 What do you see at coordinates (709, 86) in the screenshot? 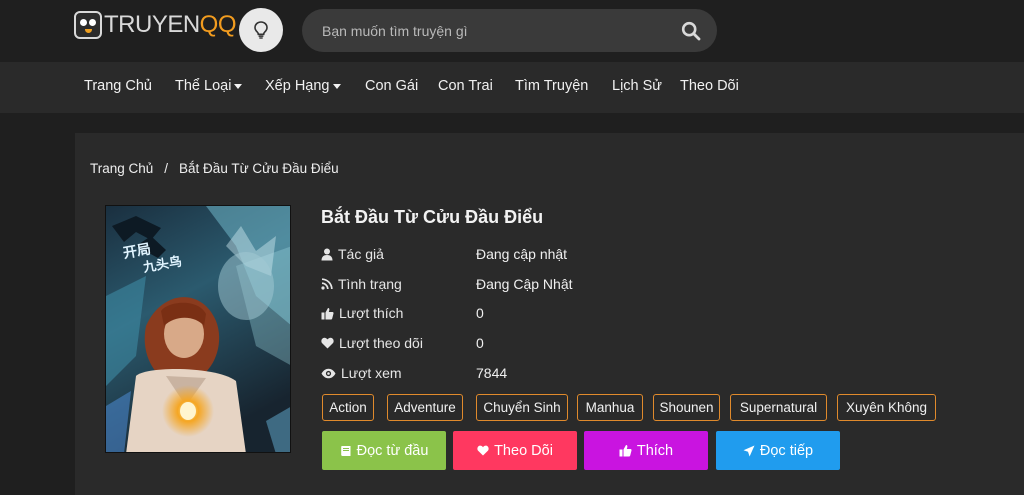
I see `nav-item-following: Theo Dõi` at bounding box center [709, 86].